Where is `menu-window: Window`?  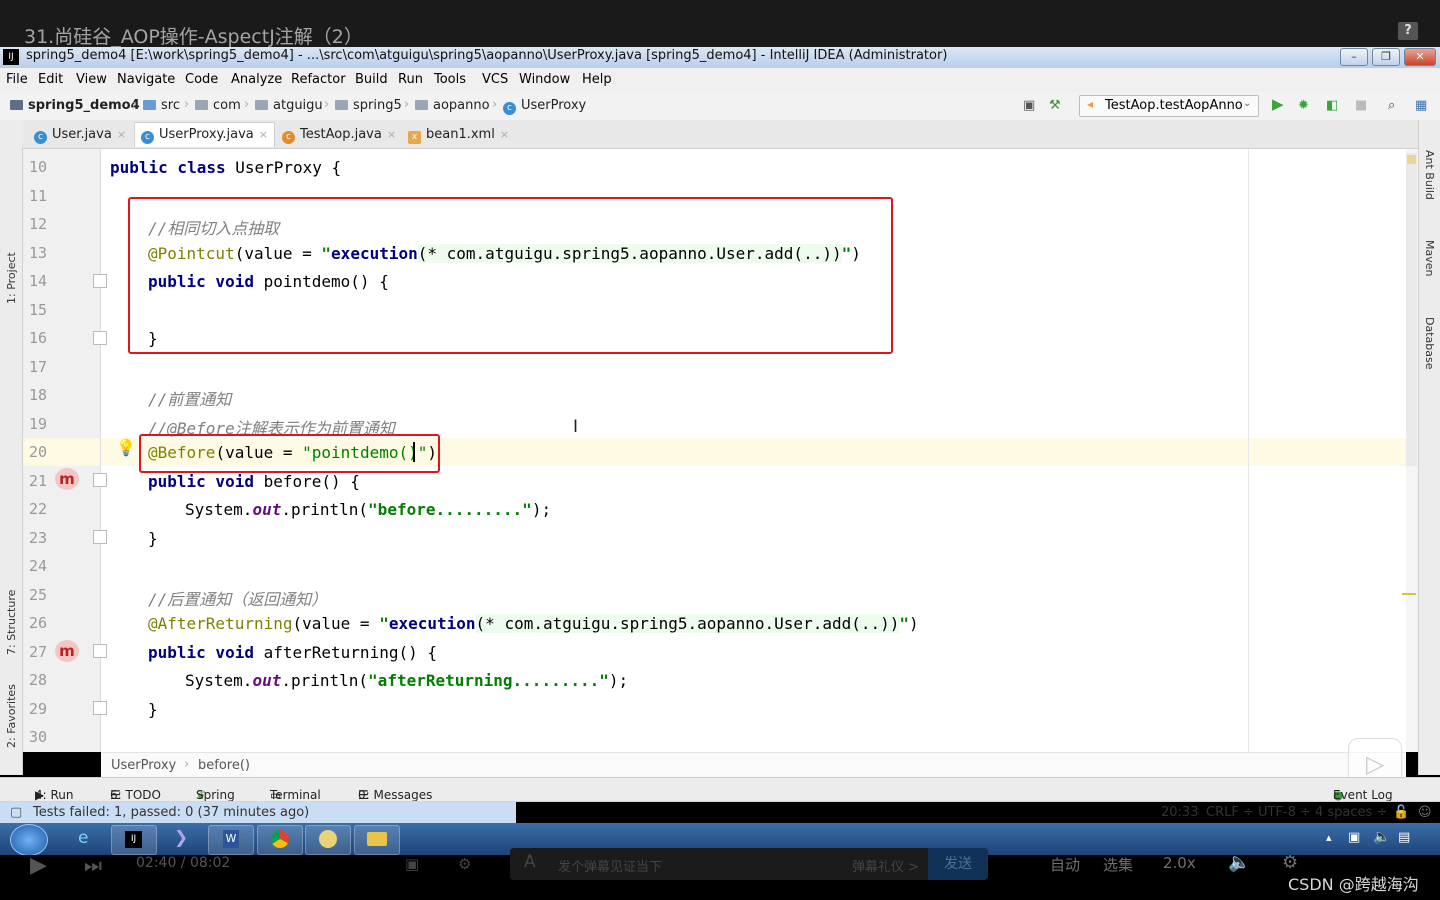
menu-window: Window is located at coordinates (544, 79).